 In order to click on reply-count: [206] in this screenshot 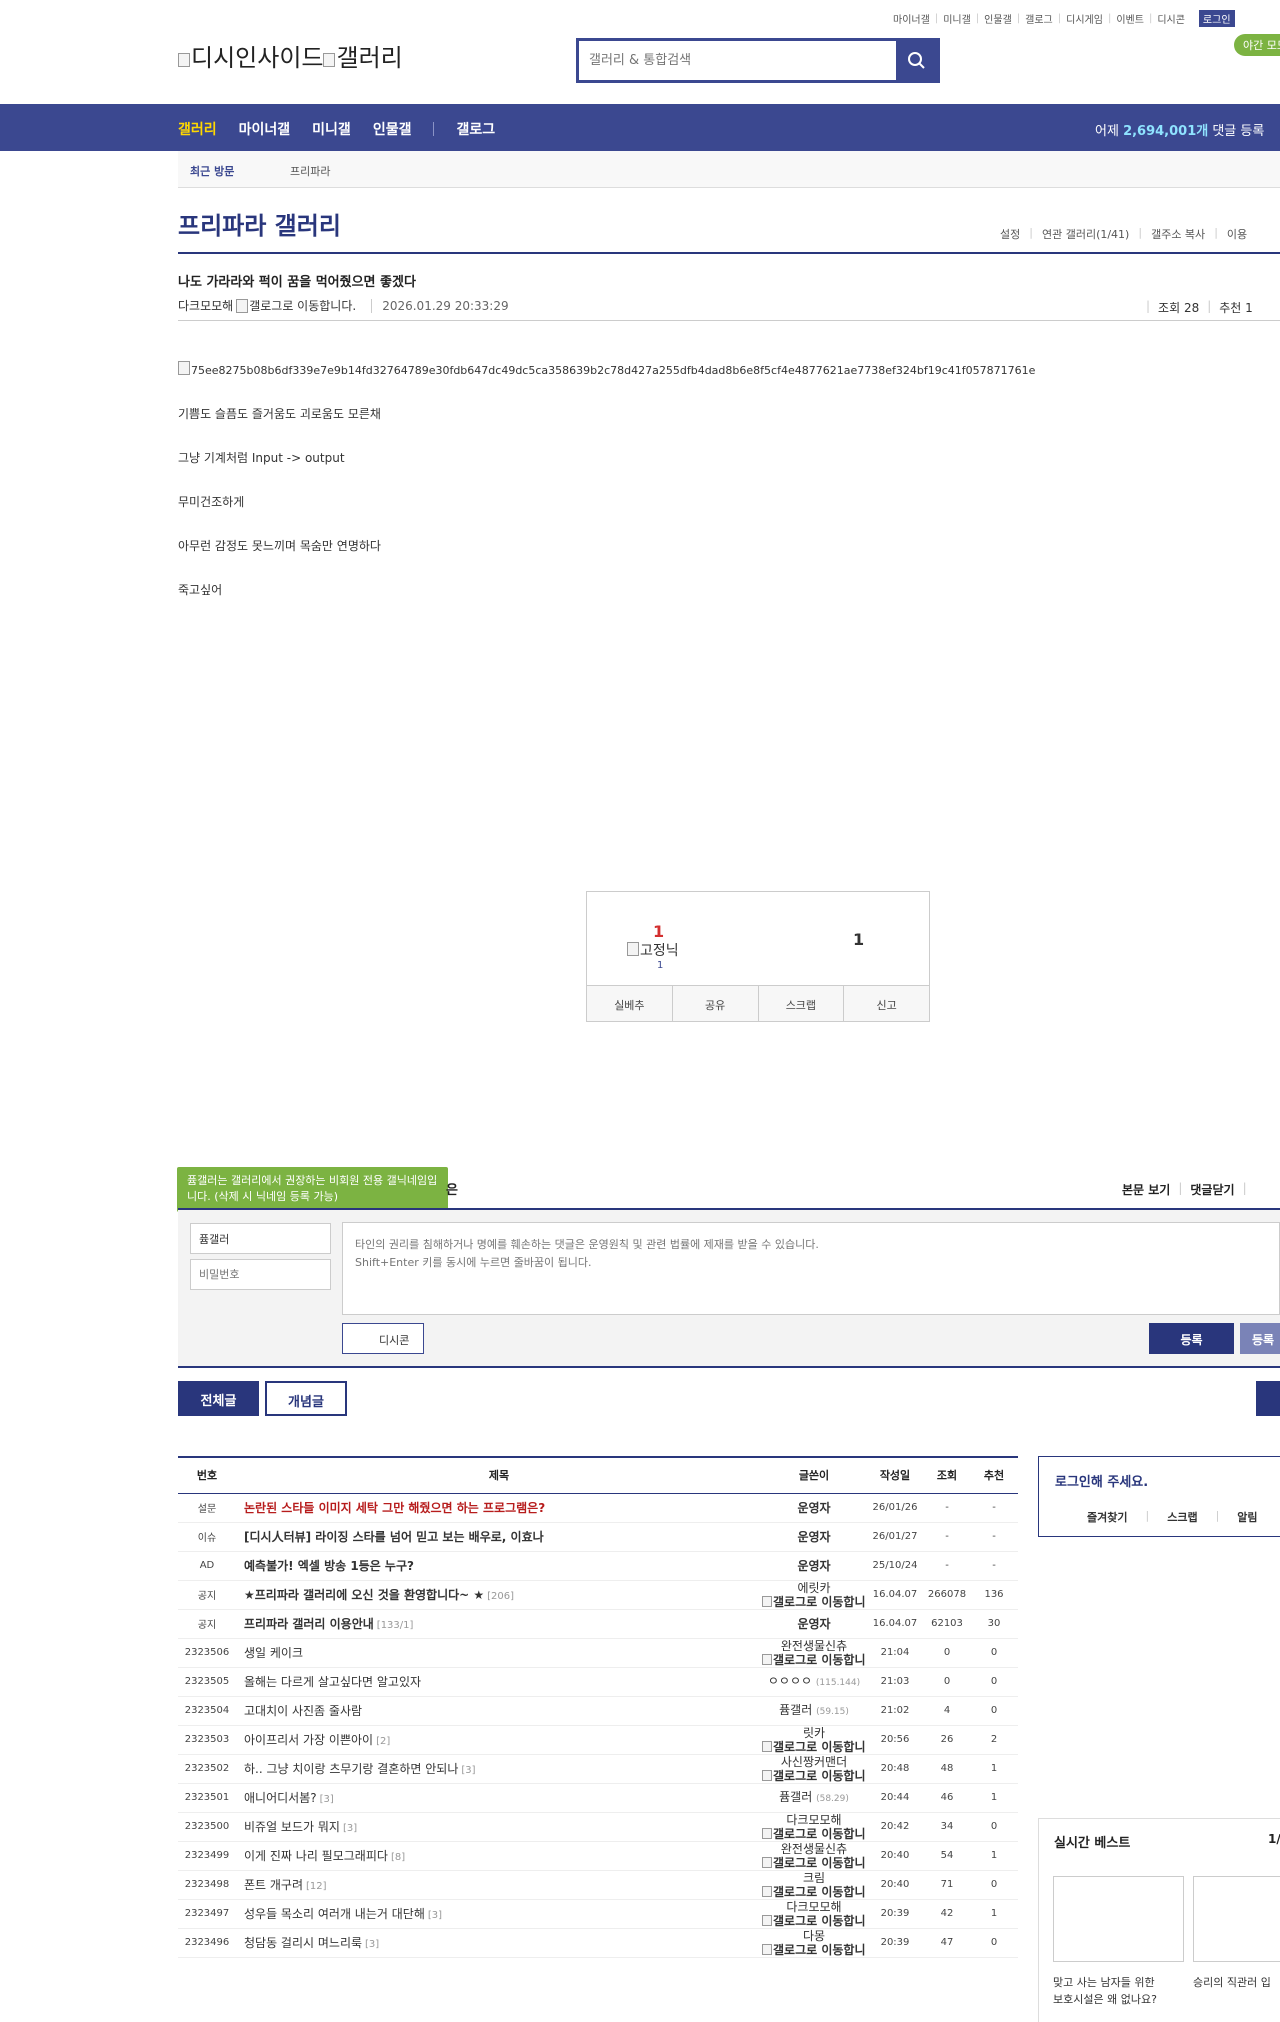, I will do `click(500, 1596)`.